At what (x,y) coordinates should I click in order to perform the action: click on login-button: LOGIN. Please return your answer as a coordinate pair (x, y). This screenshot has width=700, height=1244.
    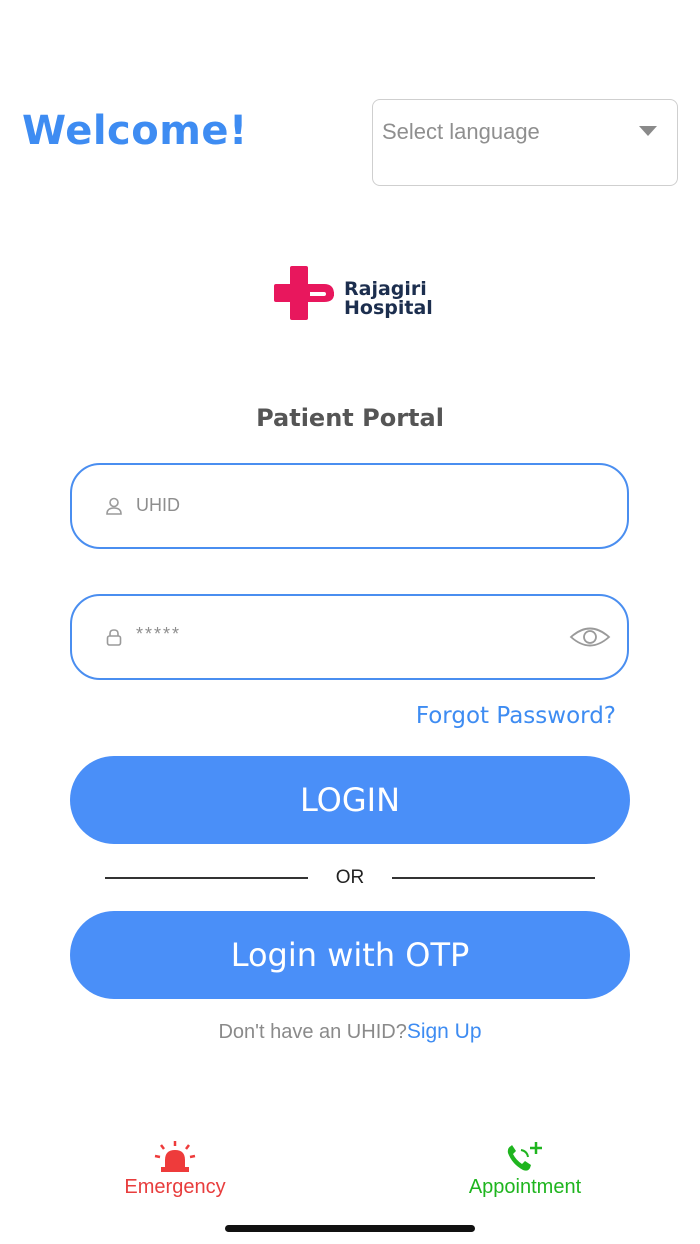
    Looking at the image, I should click on (350, 800).